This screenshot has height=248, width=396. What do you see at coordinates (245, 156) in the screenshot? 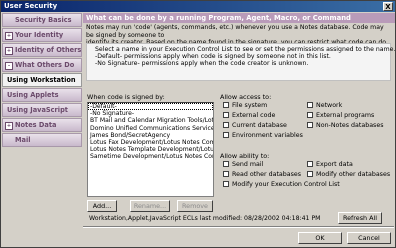
I see `ability-label: Allow ability to:` at bounding box center [245, 156].